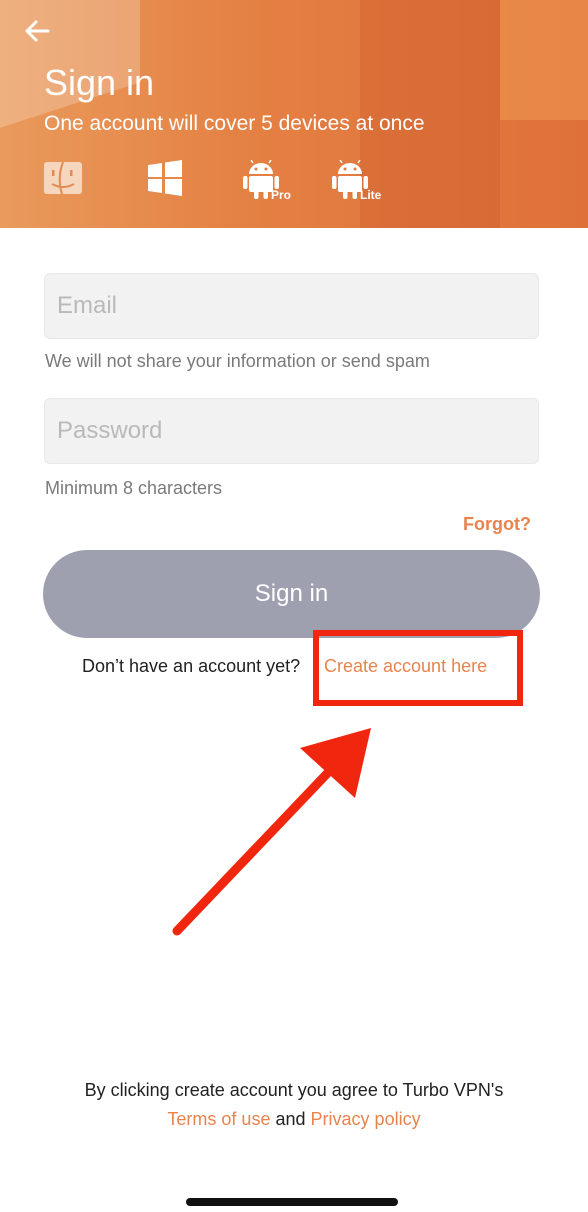  I want to click on annotation-highlight-box, so click(418, 668).